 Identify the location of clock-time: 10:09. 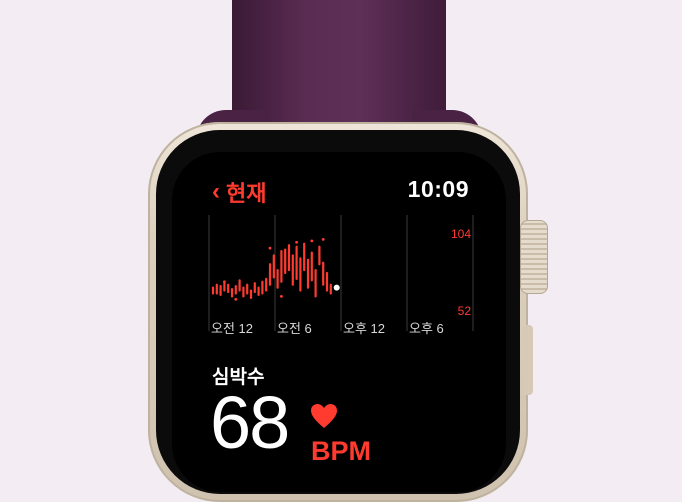
(438, 189).